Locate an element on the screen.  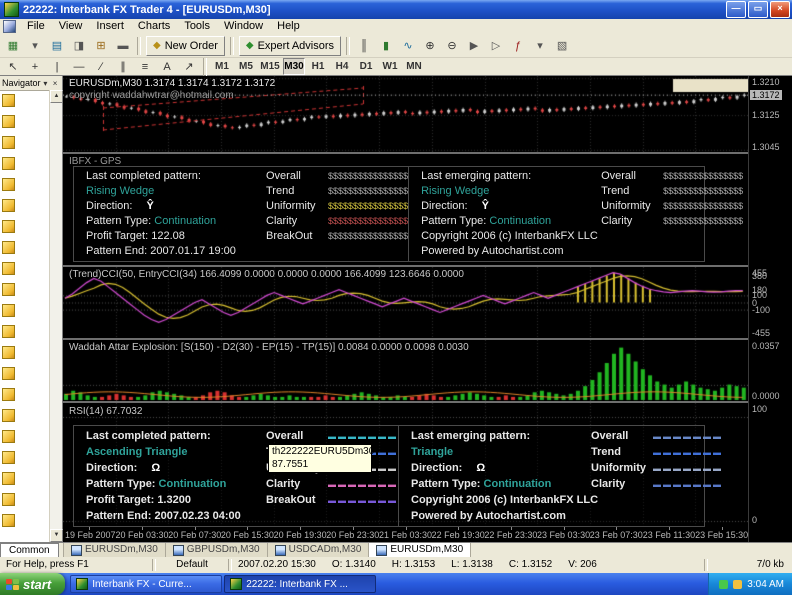
chart-tab-3: EURUSDm,M30 is located at coordinates (420, 550).